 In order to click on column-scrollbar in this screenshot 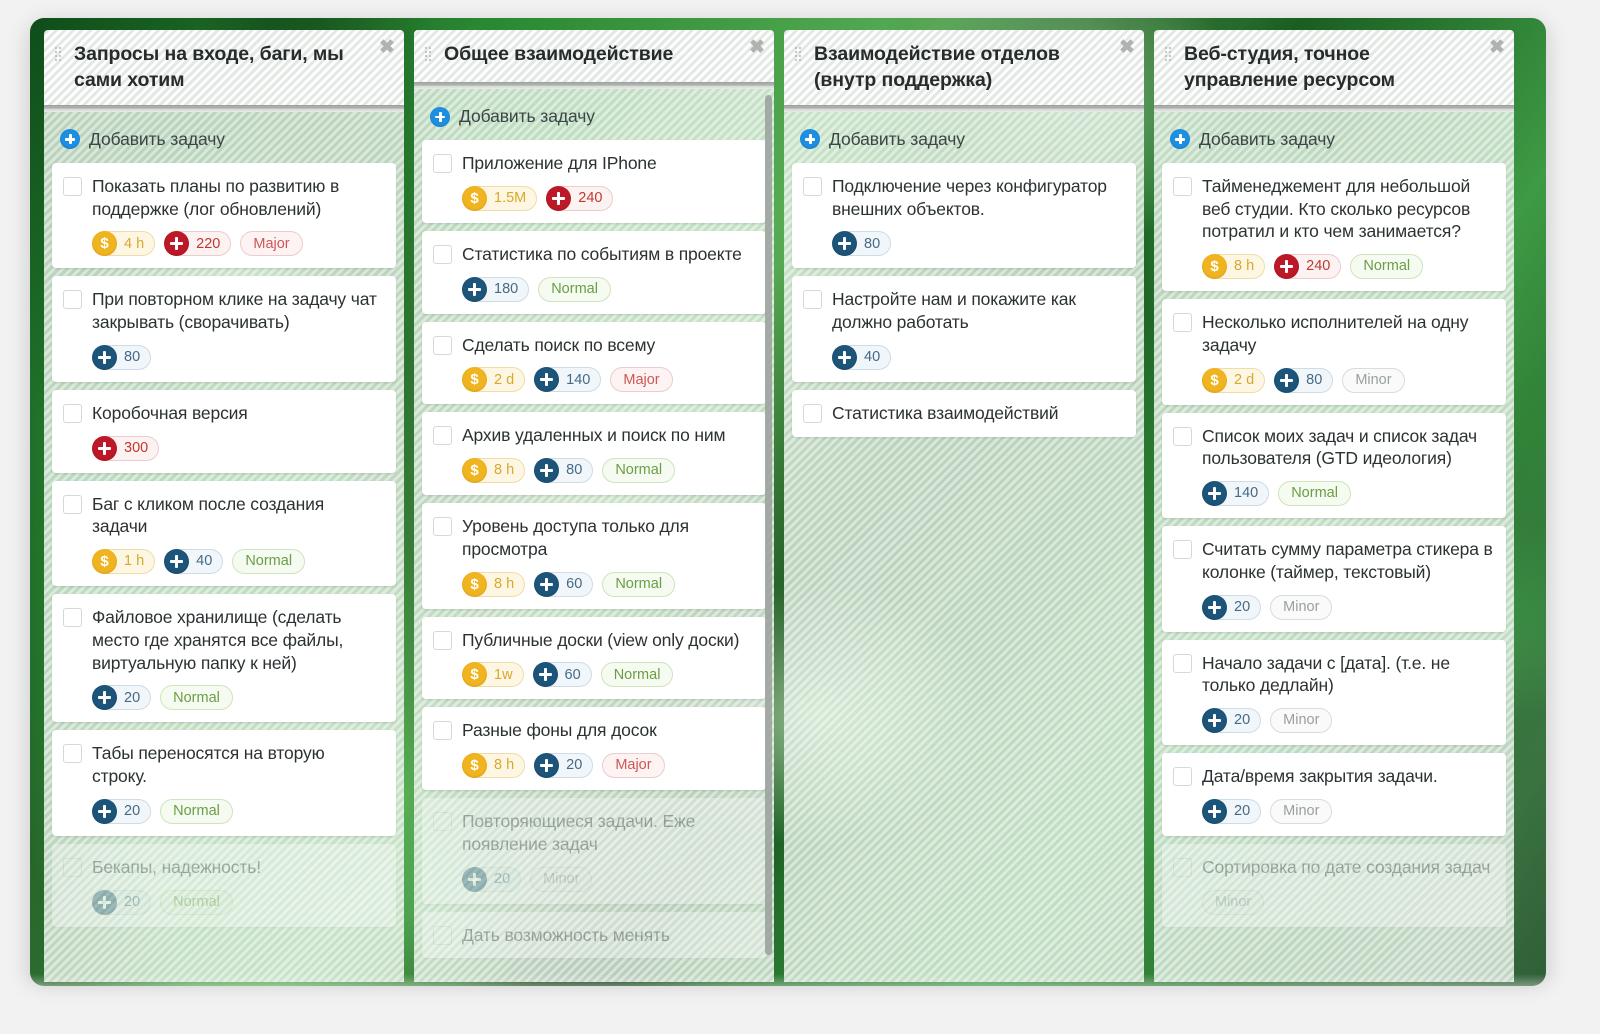, I will do `click(768, 525)`.